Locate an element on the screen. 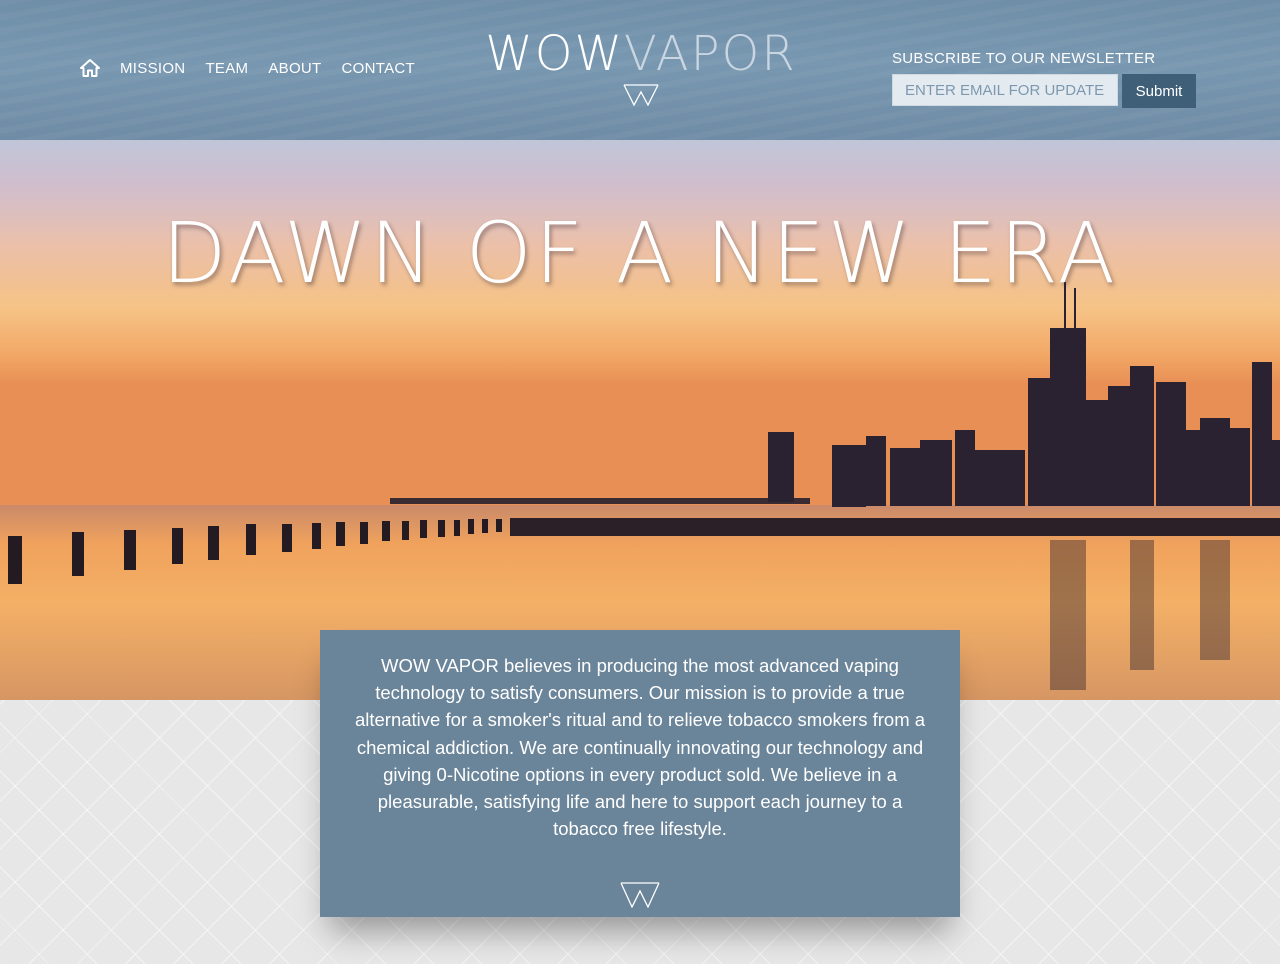  logo-wordmark: WOWVAPOR is located at coordinates (641, 54).